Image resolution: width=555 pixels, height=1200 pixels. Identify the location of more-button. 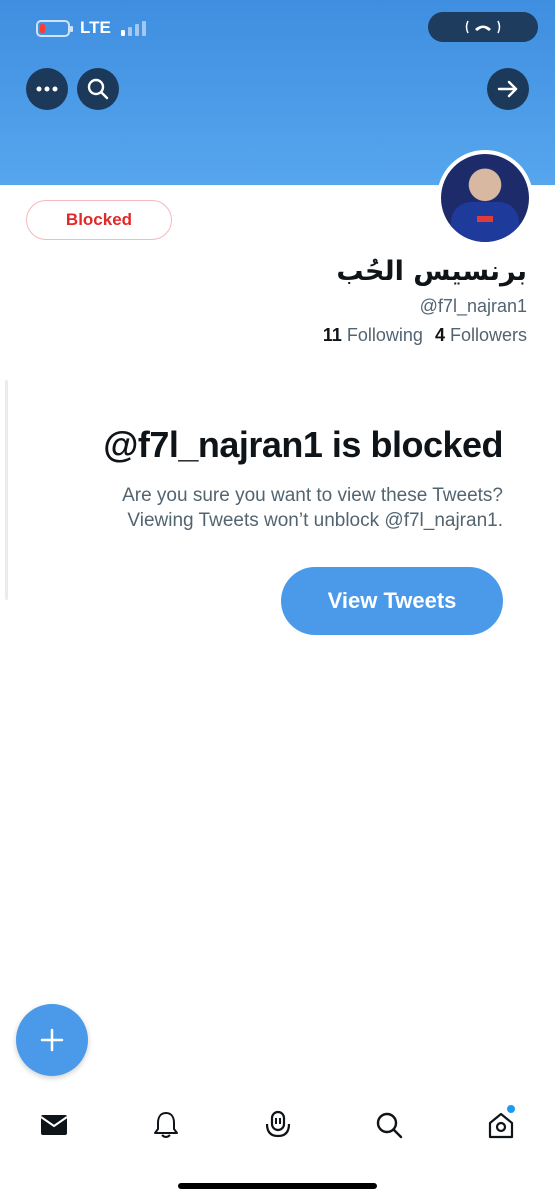
(47, 89).